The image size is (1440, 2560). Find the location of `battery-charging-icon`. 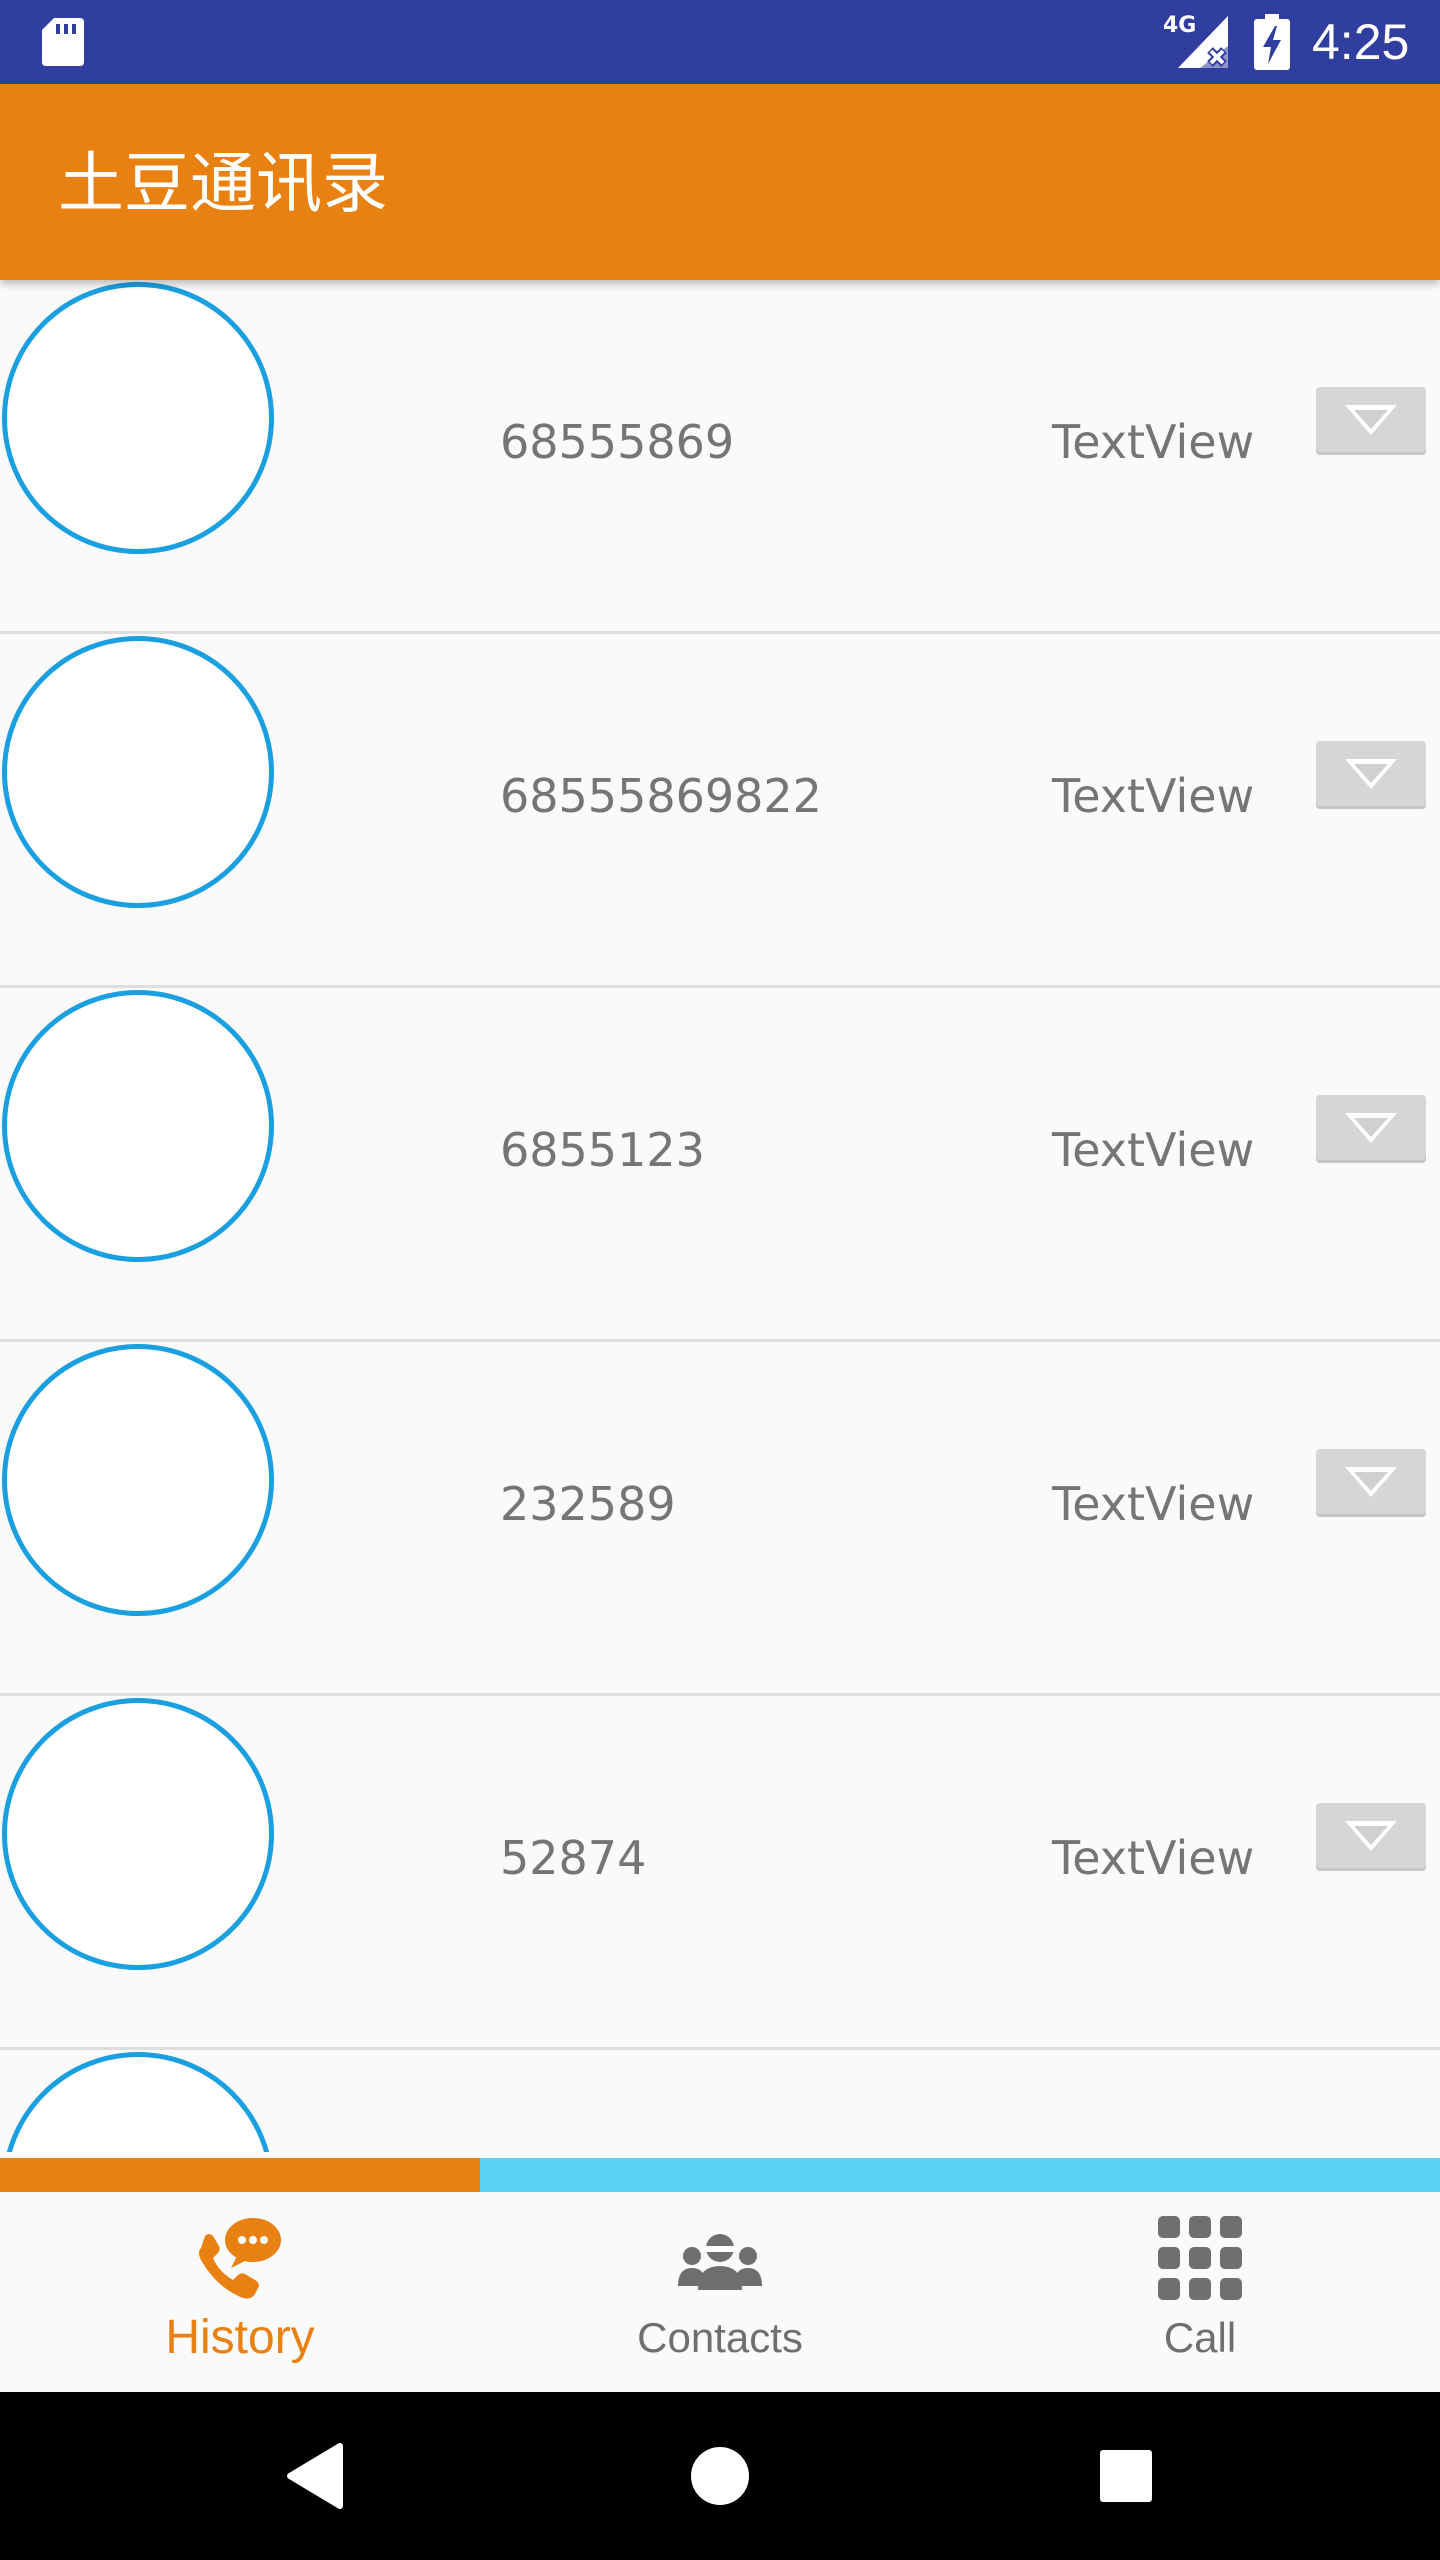

battery-charging-icon is located at coordinates (1272, 42).